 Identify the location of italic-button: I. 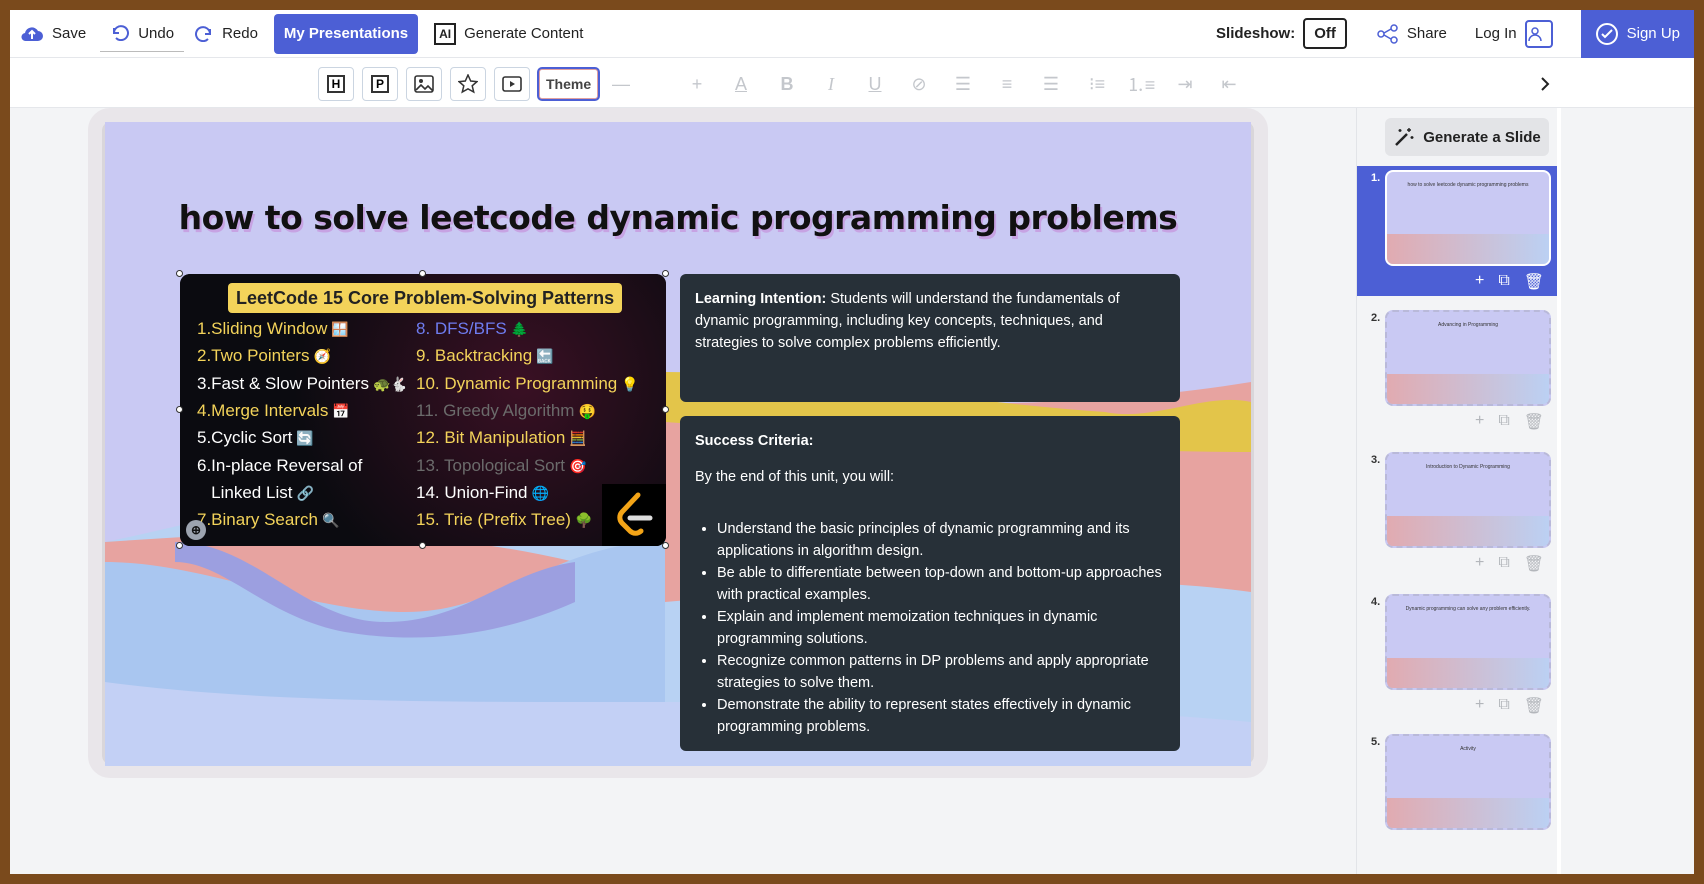
(831, 84).